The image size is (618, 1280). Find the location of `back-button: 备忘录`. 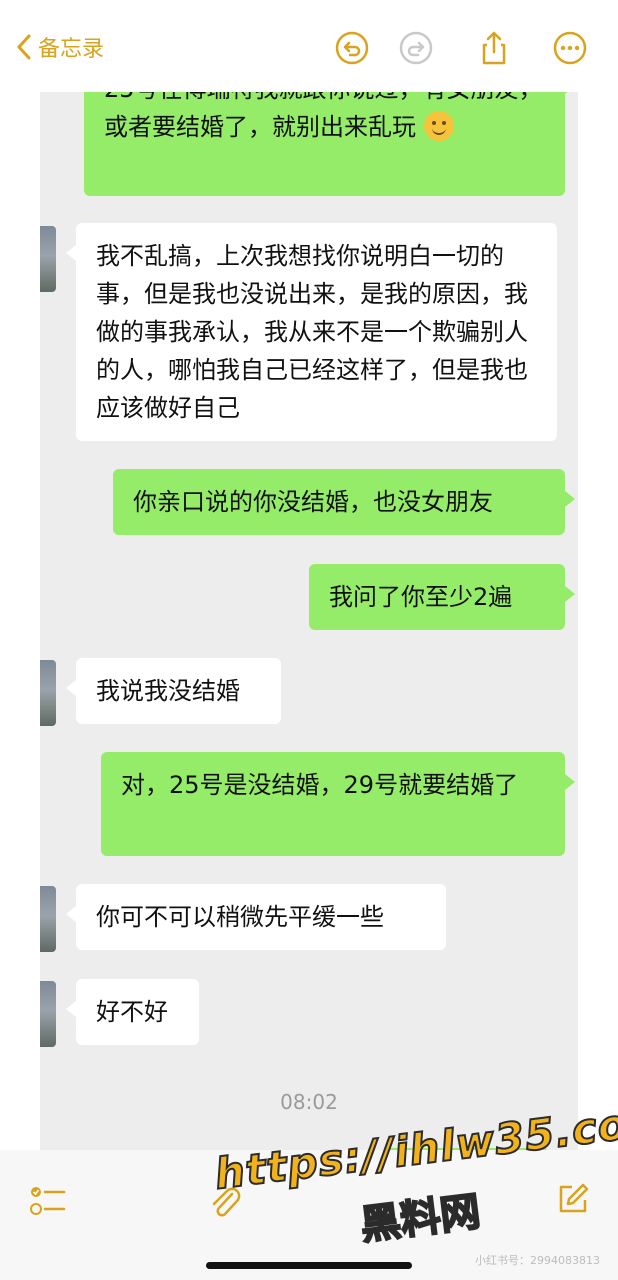

back-button: 备忘录 is located at coordinates (60, 47).